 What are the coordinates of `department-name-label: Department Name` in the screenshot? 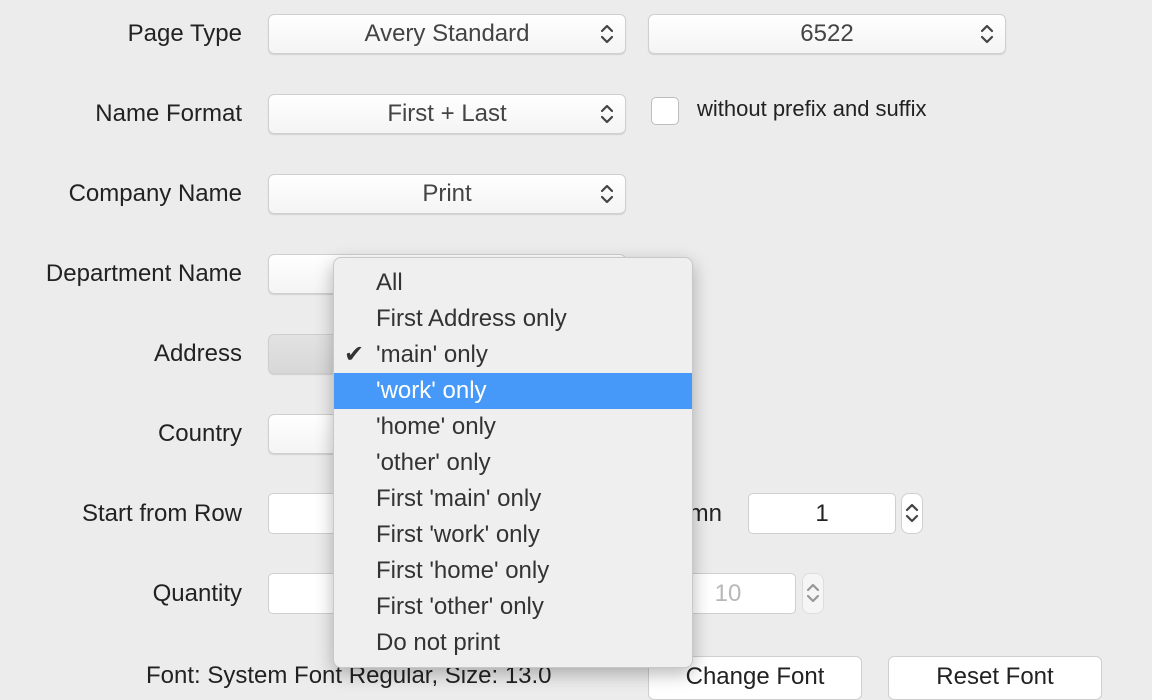 It's located at (143, 273).